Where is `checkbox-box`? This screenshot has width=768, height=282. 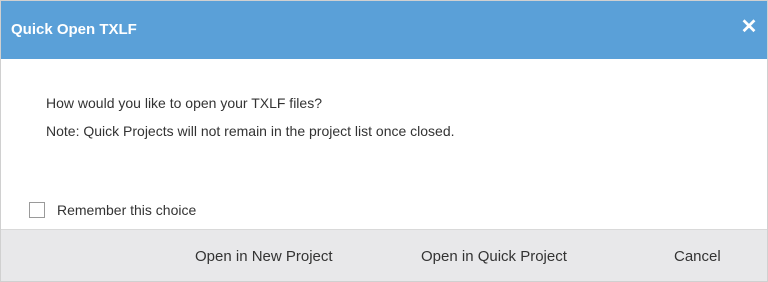
checkbox-box is located at coordinates (37, 210).